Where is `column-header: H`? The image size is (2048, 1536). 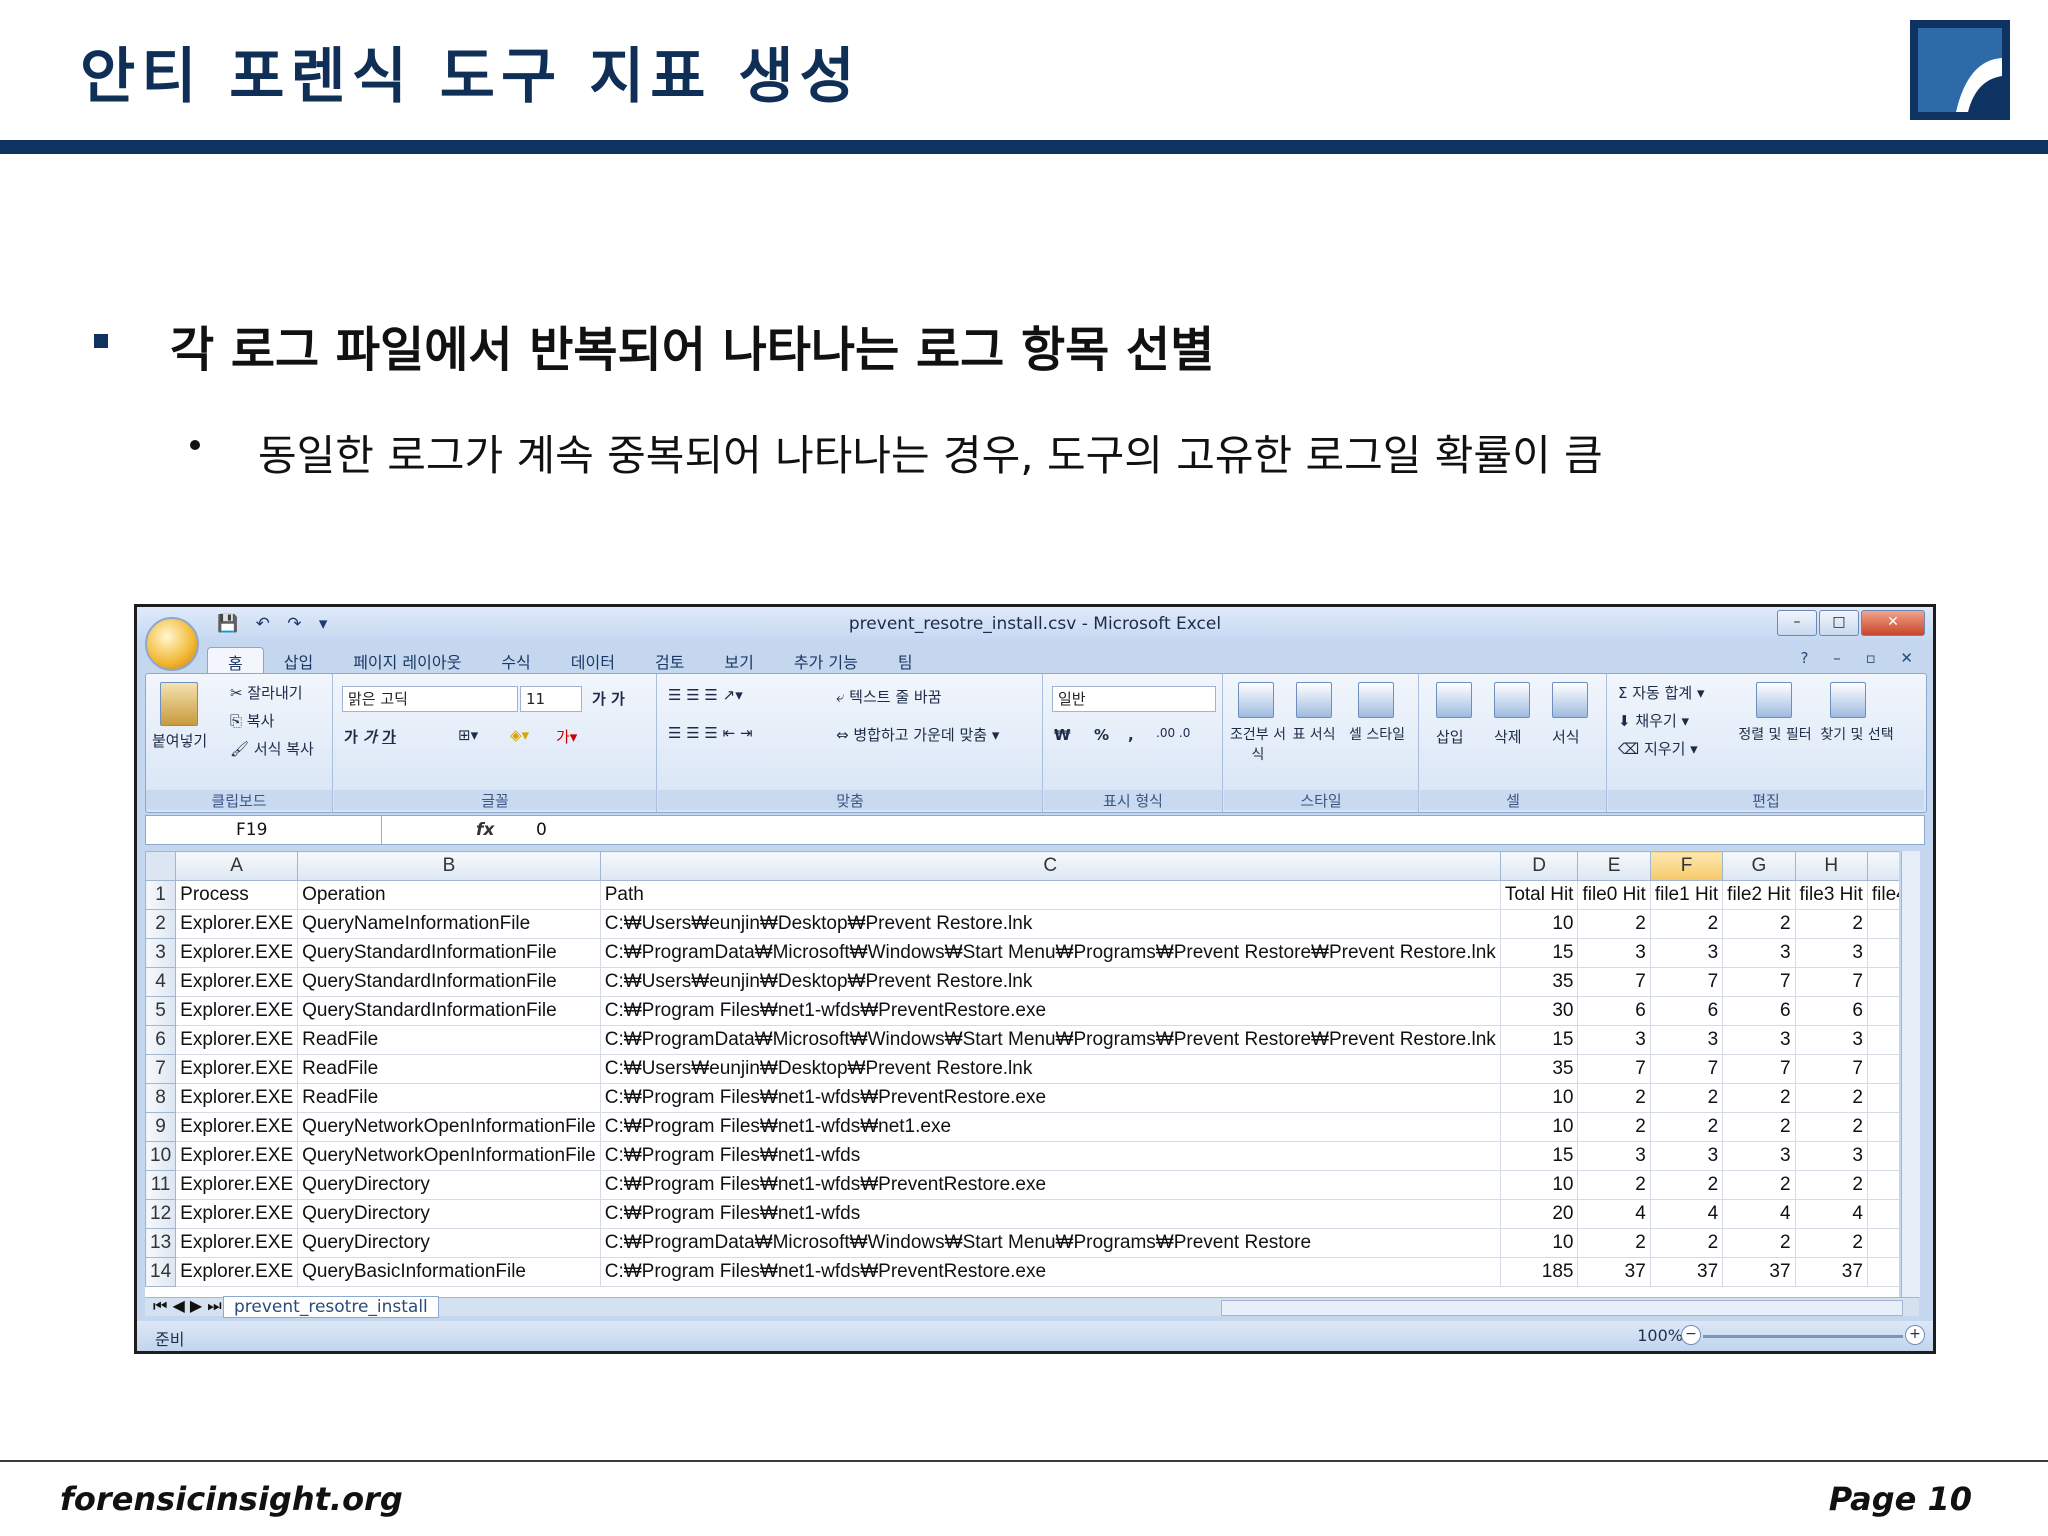
column-header: H is located at coordinates (1831, 866).